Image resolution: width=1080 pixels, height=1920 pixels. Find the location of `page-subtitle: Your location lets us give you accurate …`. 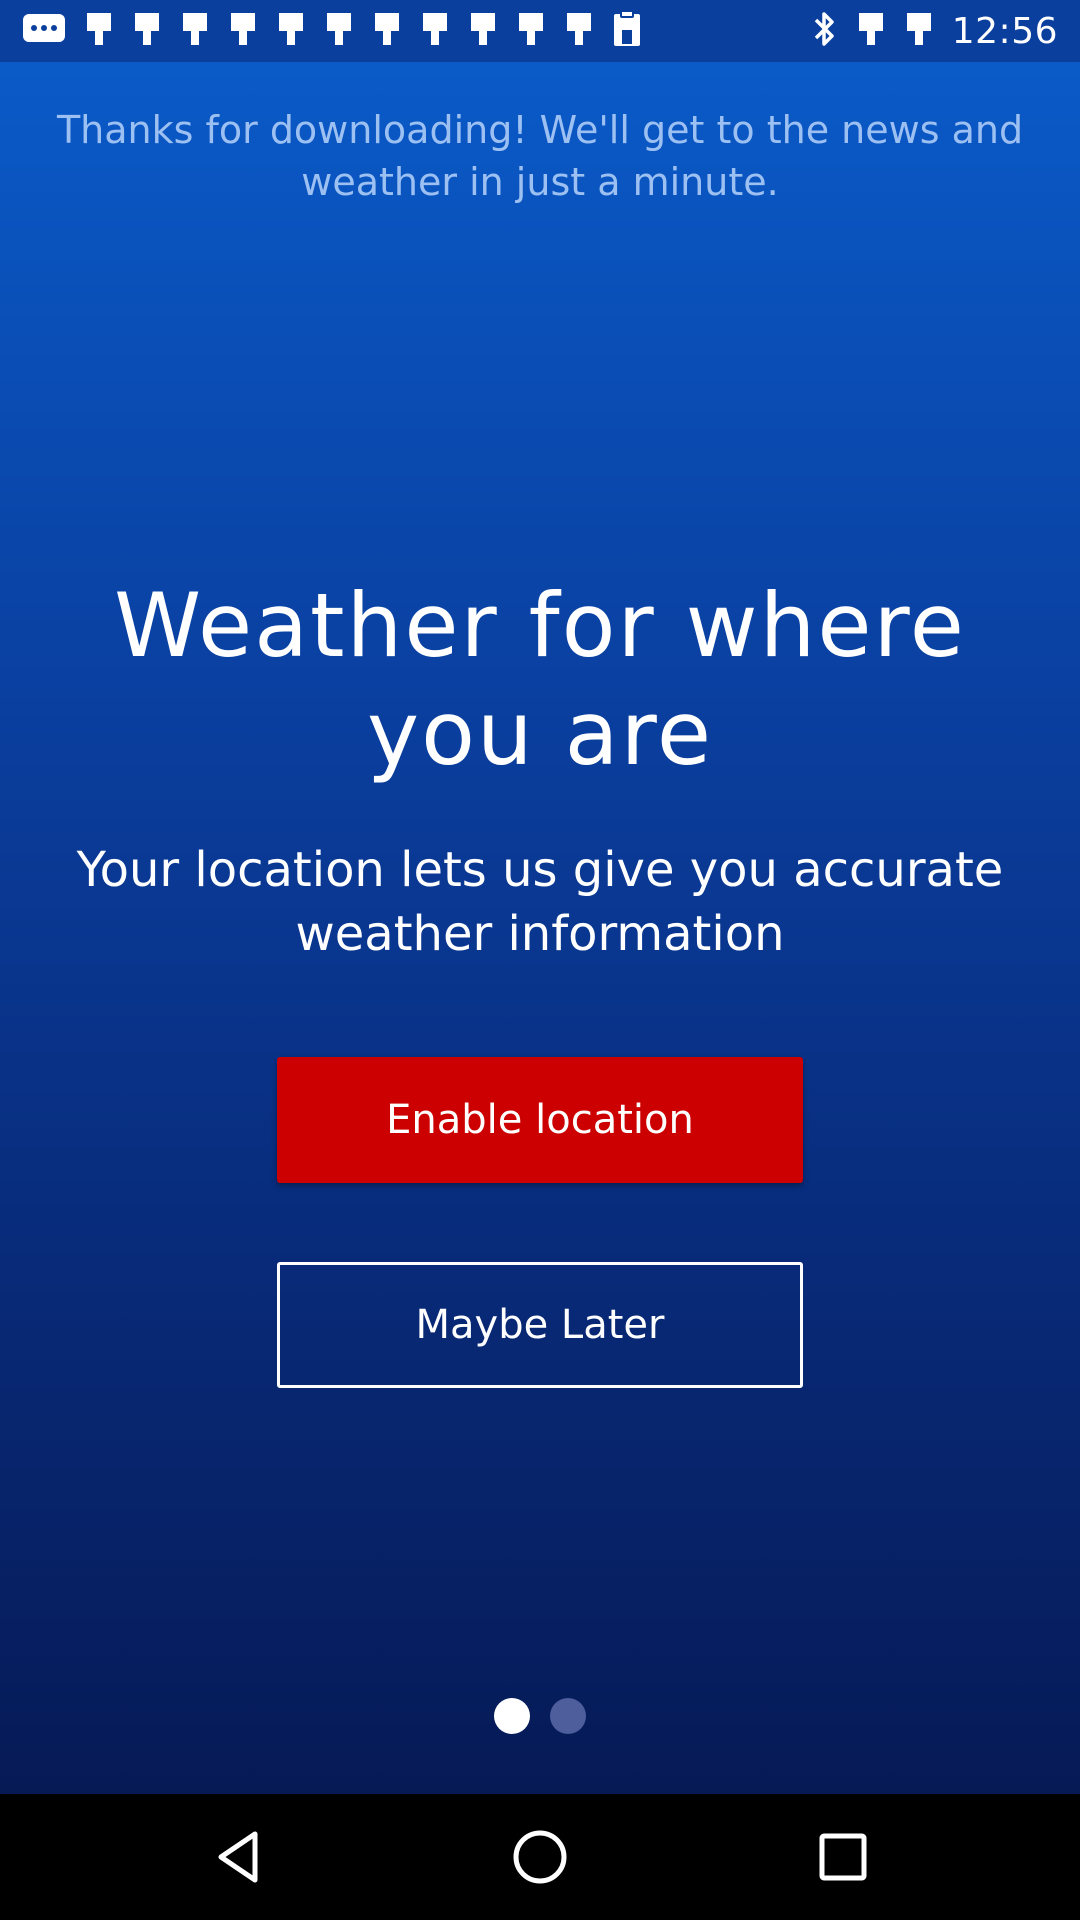

page-subtitle: Your location lets us give you accurate … is located at coordinates (540, 902).